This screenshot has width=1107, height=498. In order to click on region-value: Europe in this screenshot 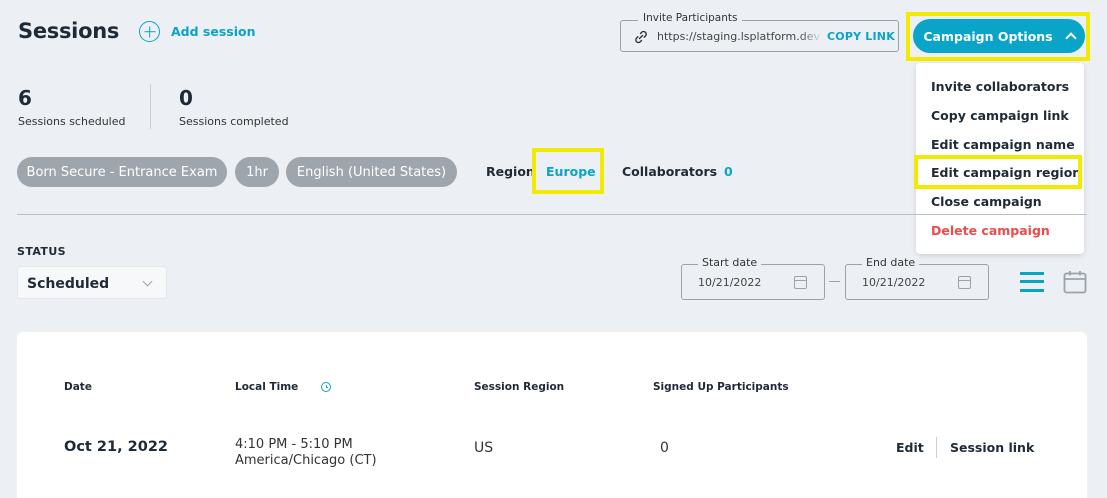, I will do `click(571, 171)`.